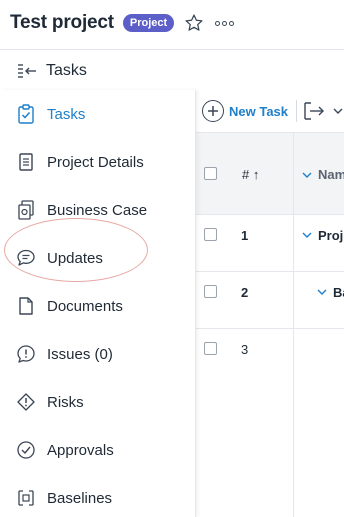  I want to click on row-name: Ba, so click(330, 292).